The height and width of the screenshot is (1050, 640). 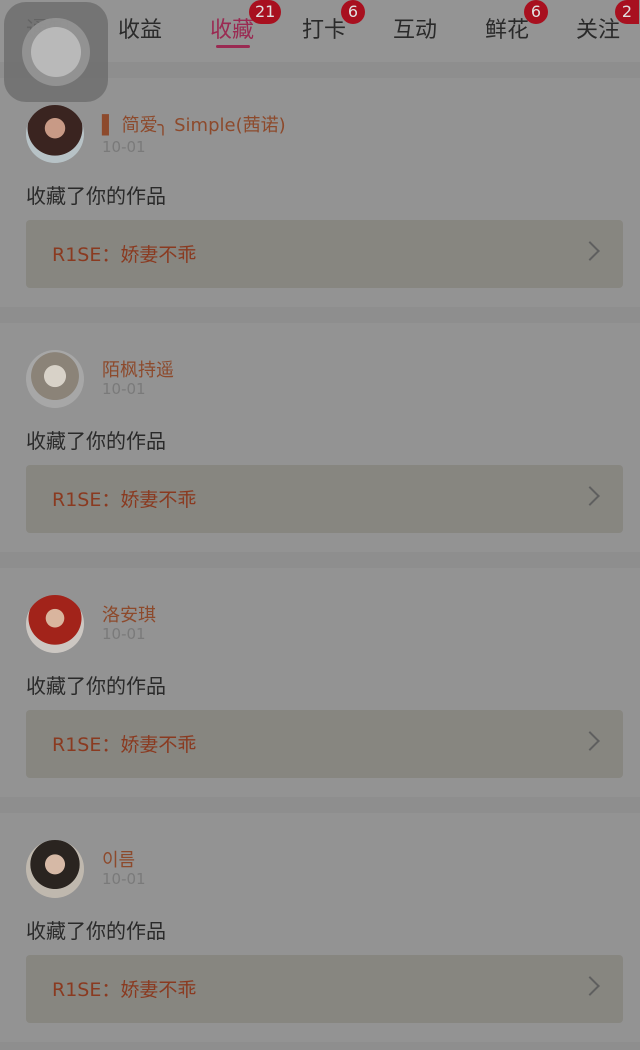 I want to click on active-tab-indicator, so click(x=233, y=46).